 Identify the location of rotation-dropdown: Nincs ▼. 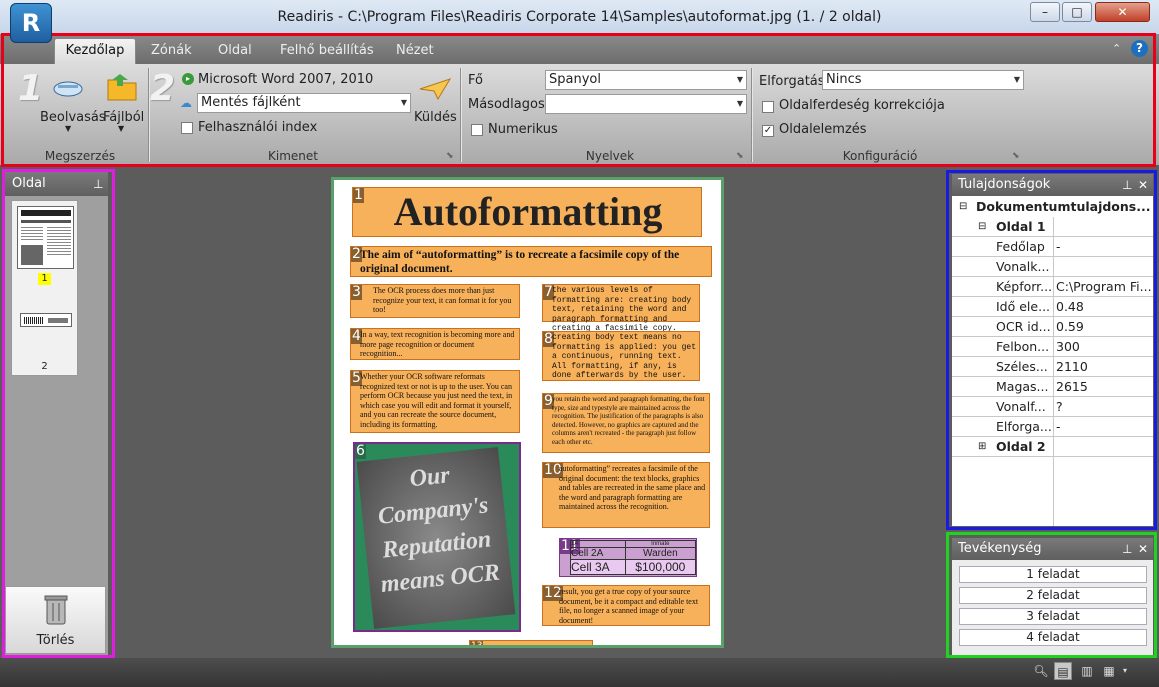
(923, 80).